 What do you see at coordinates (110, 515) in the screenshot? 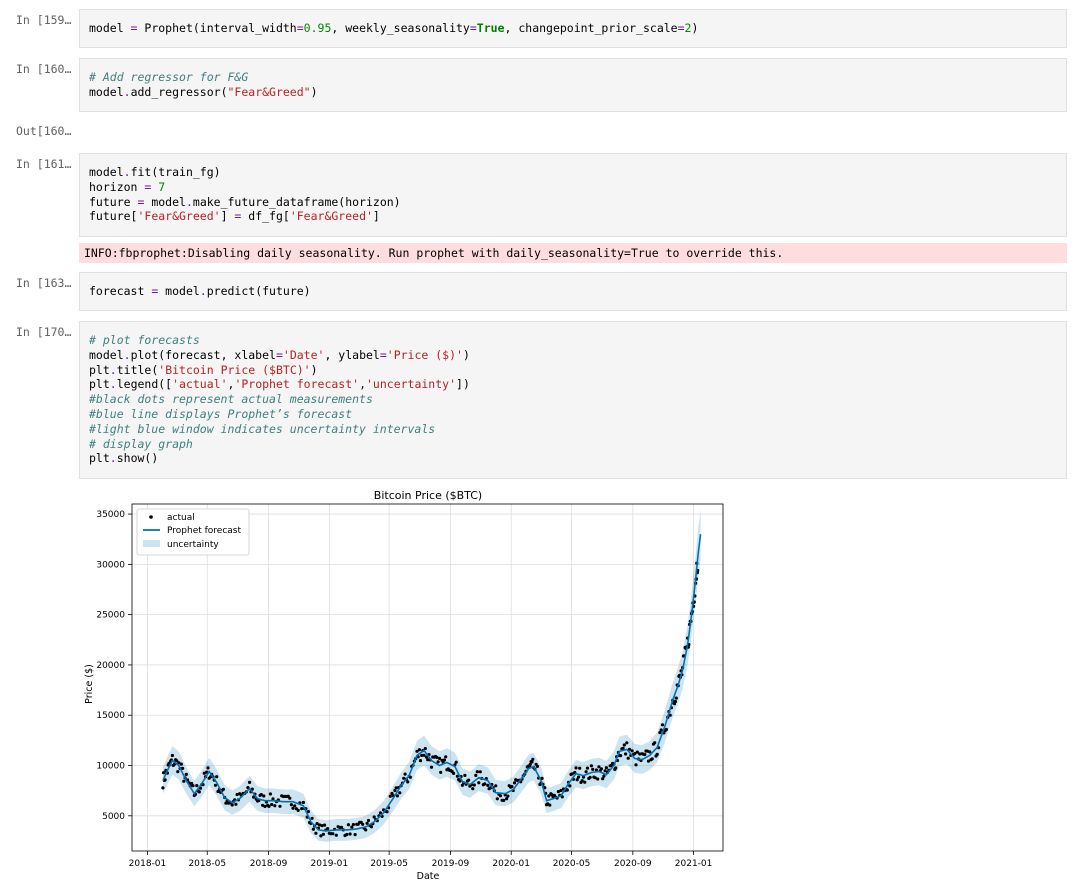
I see `y-tick-label: 35000` at bounding box center [110, 515].